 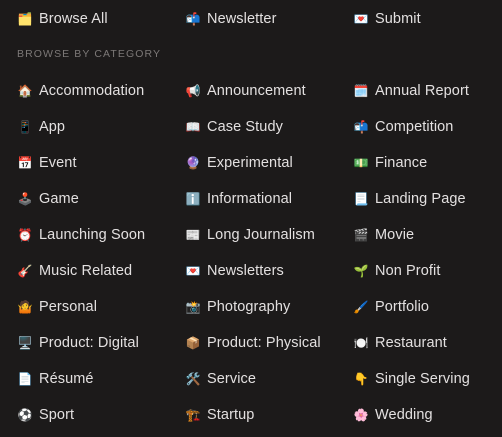 I want to click on category-link-service: 🛠️ Service, so click(x=220, y=379).